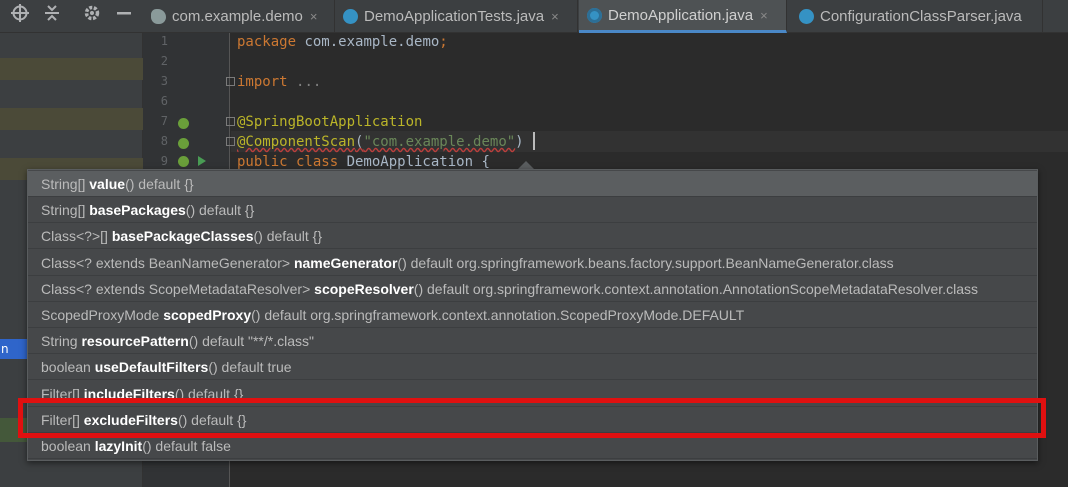  I want to click on line-number: 8, so click(164, 141).